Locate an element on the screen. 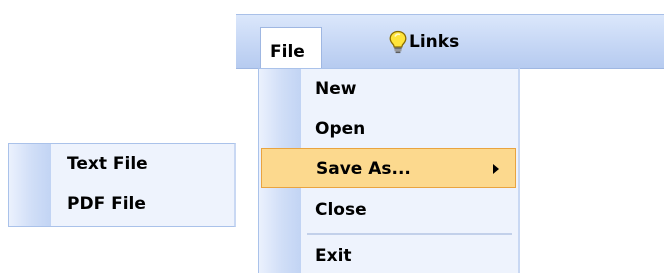  menubar-item-links-label: Links is located at coordinates (434, 41).